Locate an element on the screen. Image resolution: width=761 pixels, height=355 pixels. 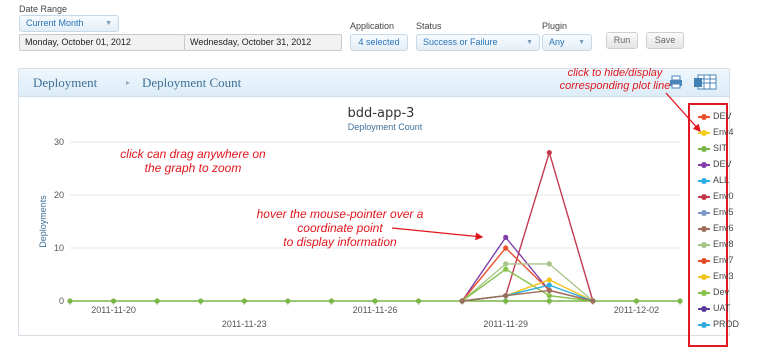
legend-label: Env3 is located at coordinates (723, 276).